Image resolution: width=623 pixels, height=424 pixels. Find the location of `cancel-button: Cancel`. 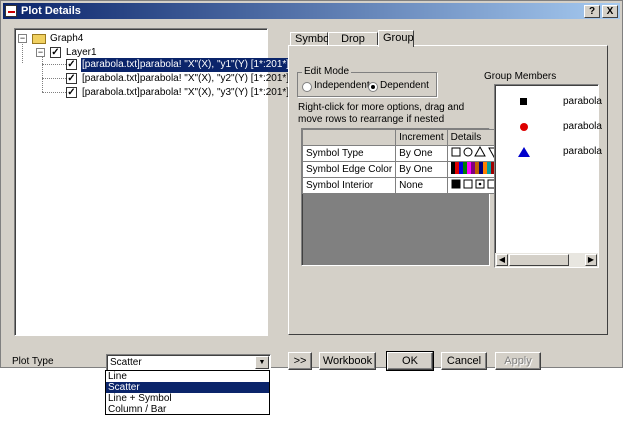

cancel-button: Cancel is located at coordinates (464, 361).